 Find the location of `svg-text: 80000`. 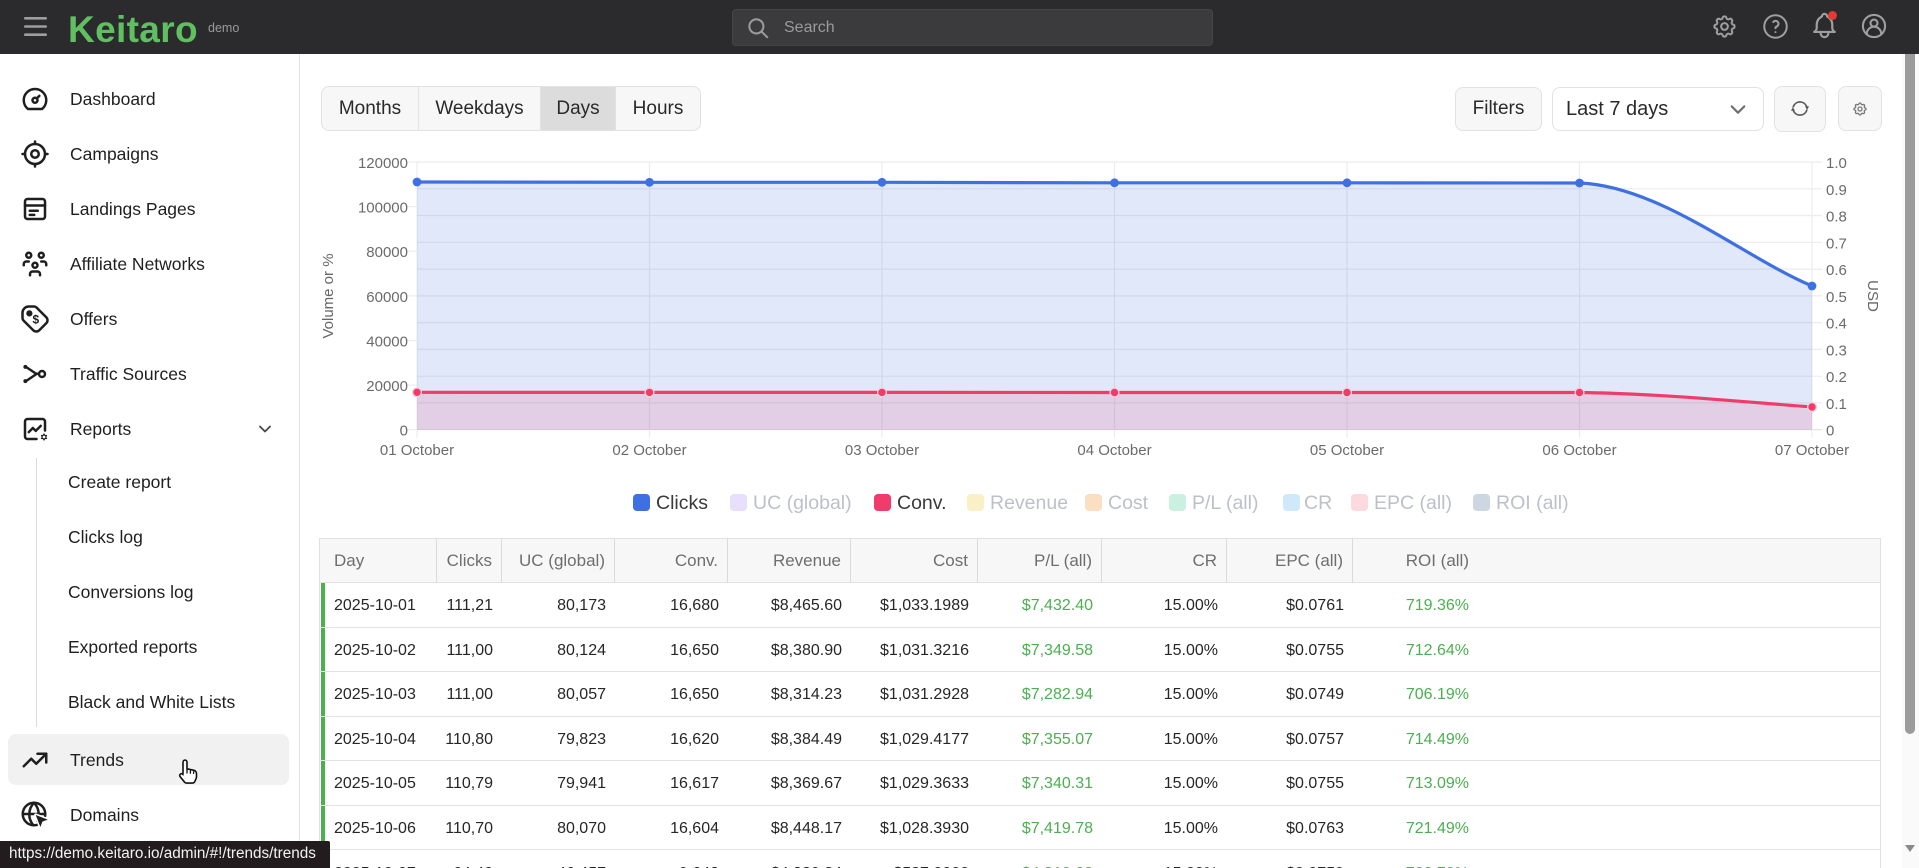

svg-text: 80000 is located at coordinates (387, 252).